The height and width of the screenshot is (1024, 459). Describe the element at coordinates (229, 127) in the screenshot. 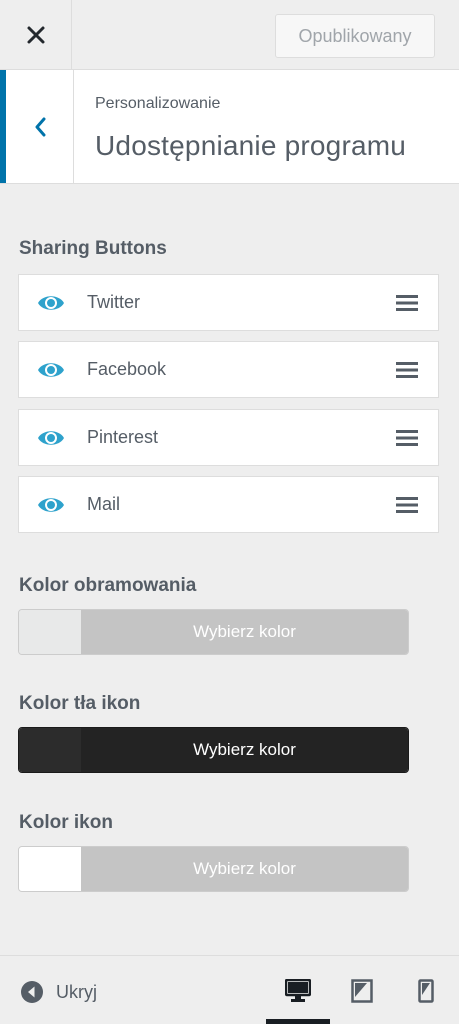

I see `section-header: Personalizowanie Udostępnianie programu` at that location.